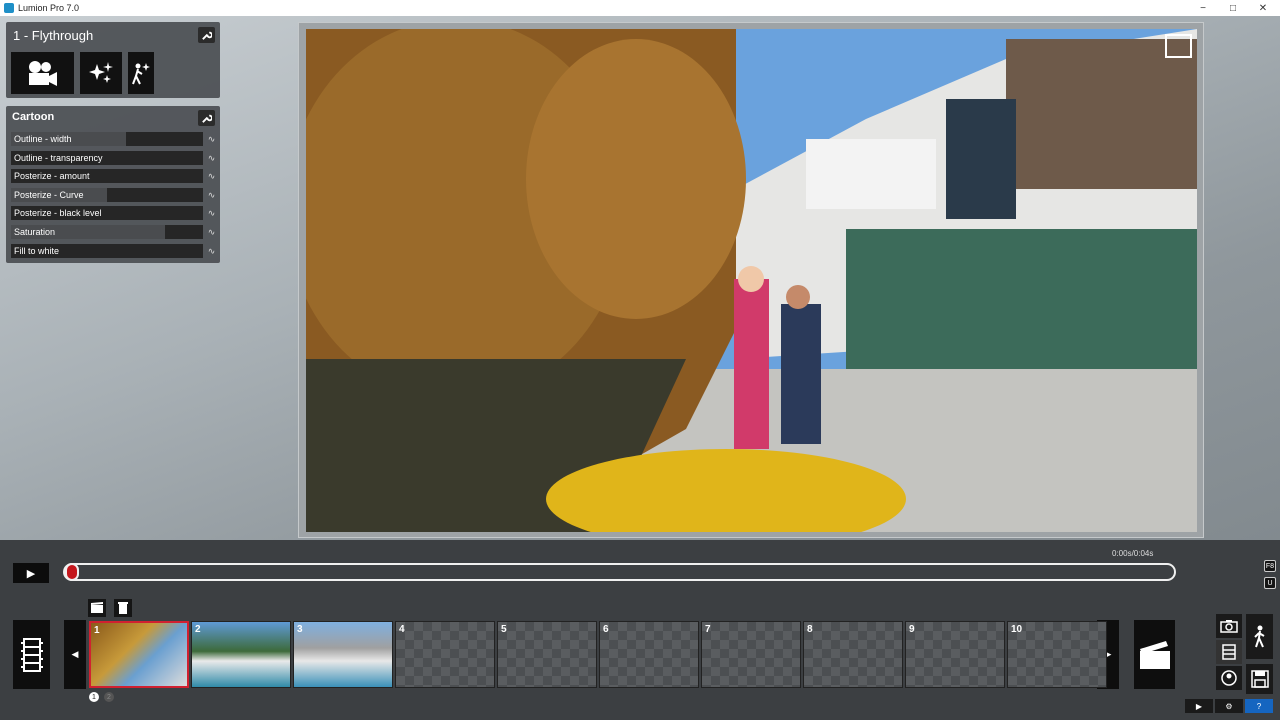 This screenshot has width=1280, height=720. Describe the element at coordinates (1229, 706) in the screenshot. I see `settings-button: ⚙` at that location.